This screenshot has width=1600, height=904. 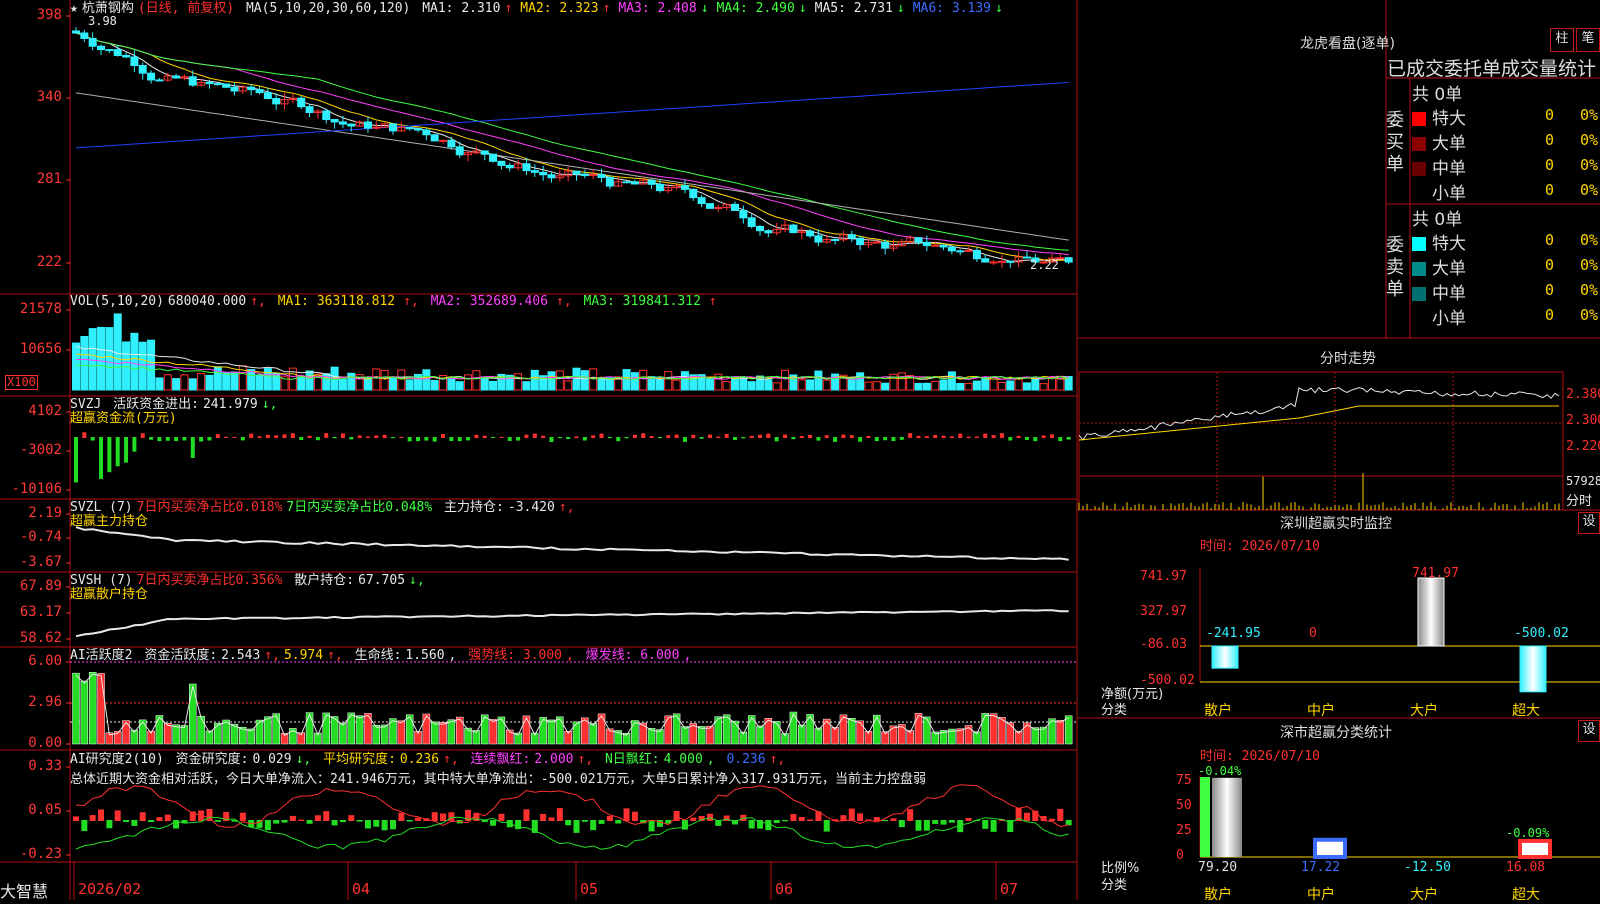 I want to click on row-name: 特大, so click(x=1449, y=119).